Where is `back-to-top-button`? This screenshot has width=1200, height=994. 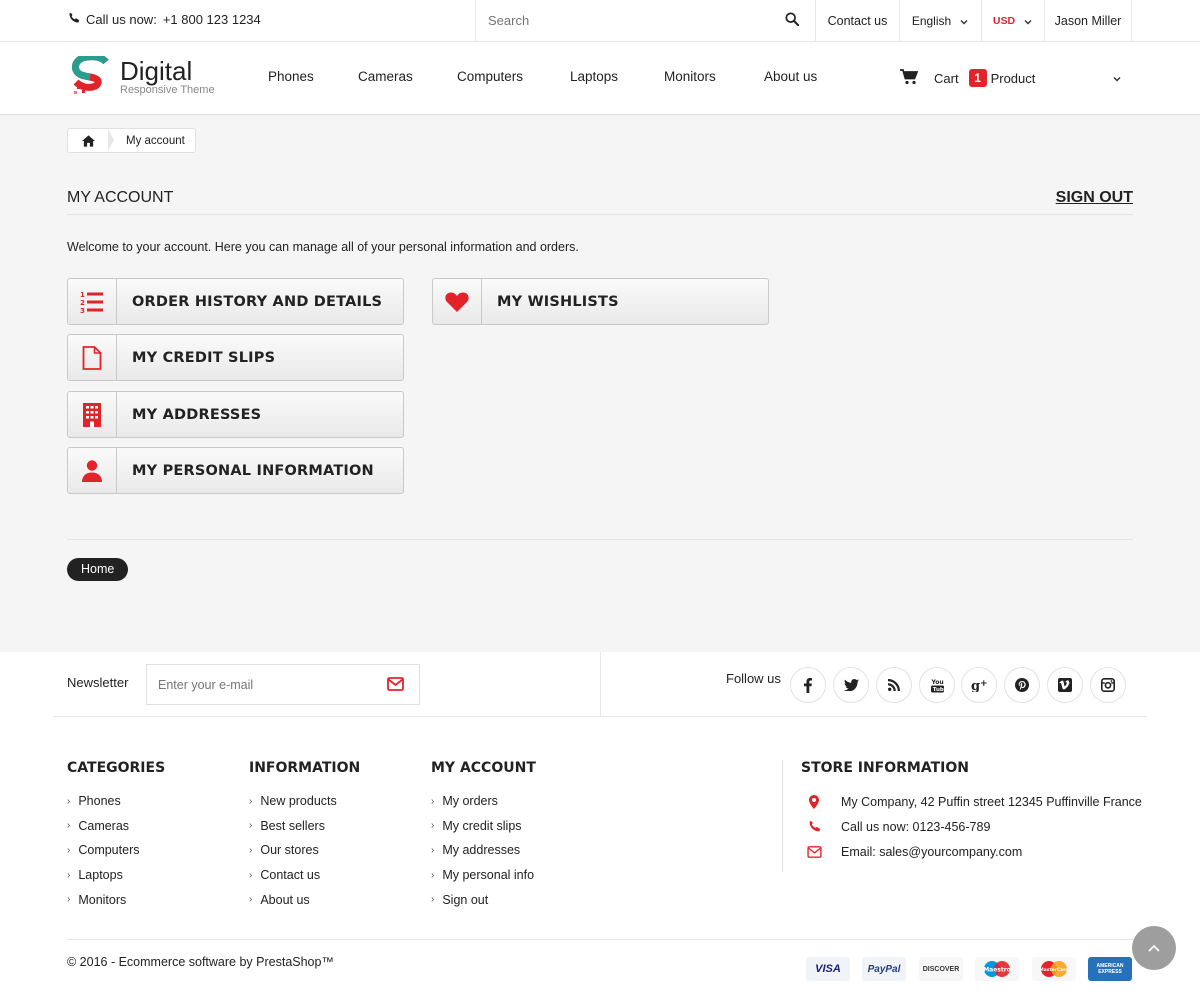 back-to-top-button is located at coordinates (1154, 948).